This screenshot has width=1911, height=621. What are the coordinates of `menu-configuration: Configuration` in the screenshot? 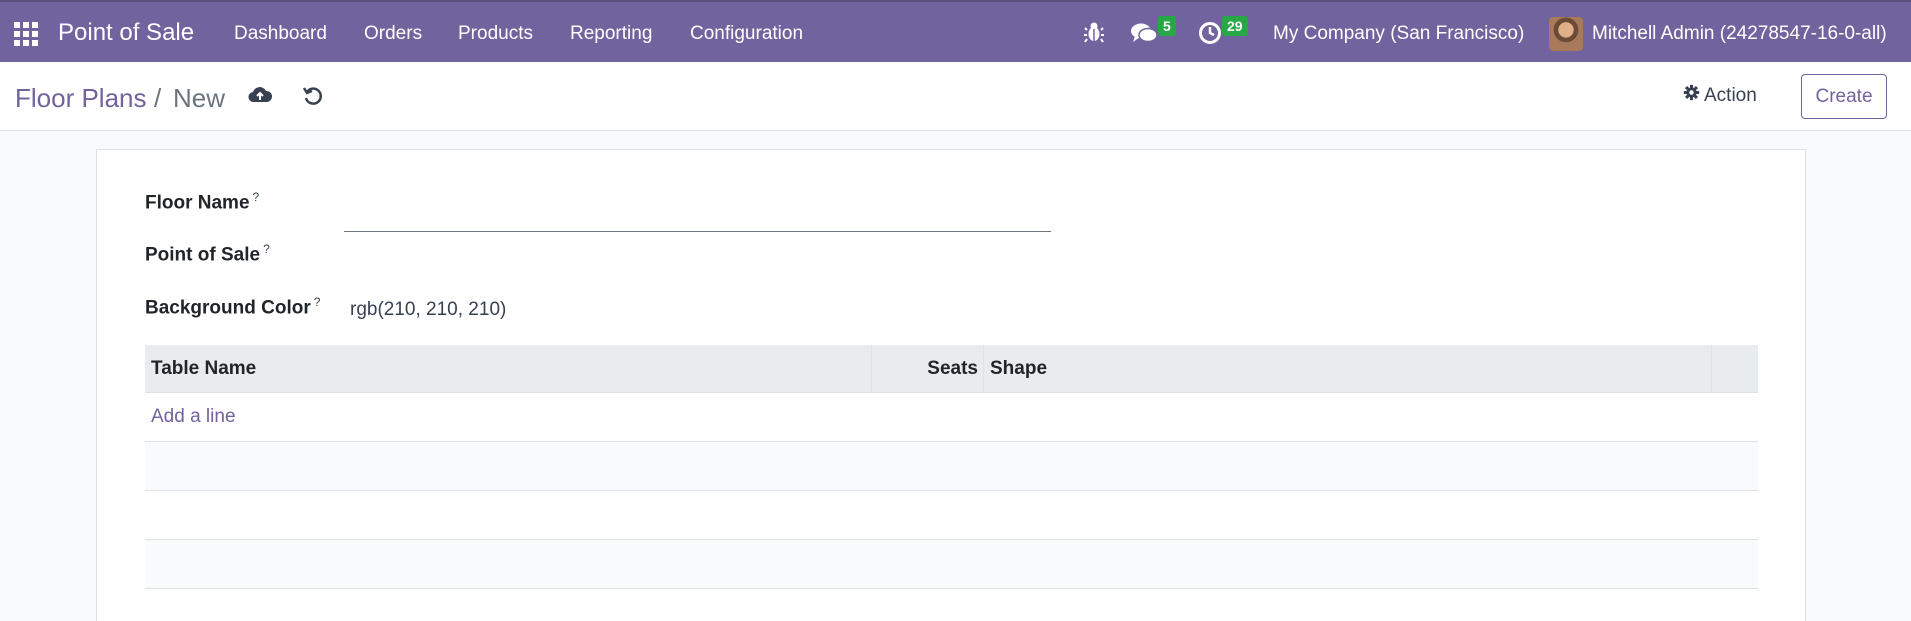 It's located at (746, 34).